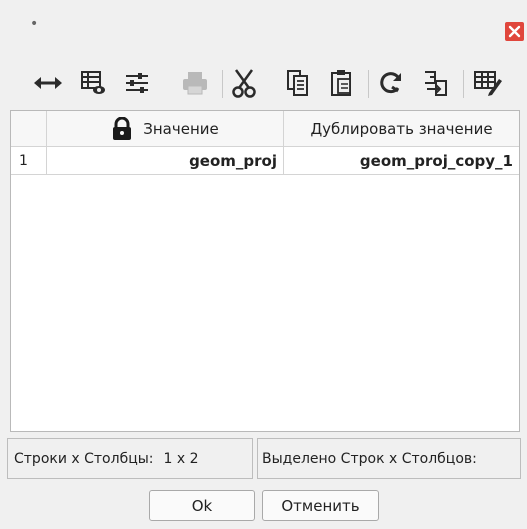  I want to click on resize-columns-button, so click(48, 83).